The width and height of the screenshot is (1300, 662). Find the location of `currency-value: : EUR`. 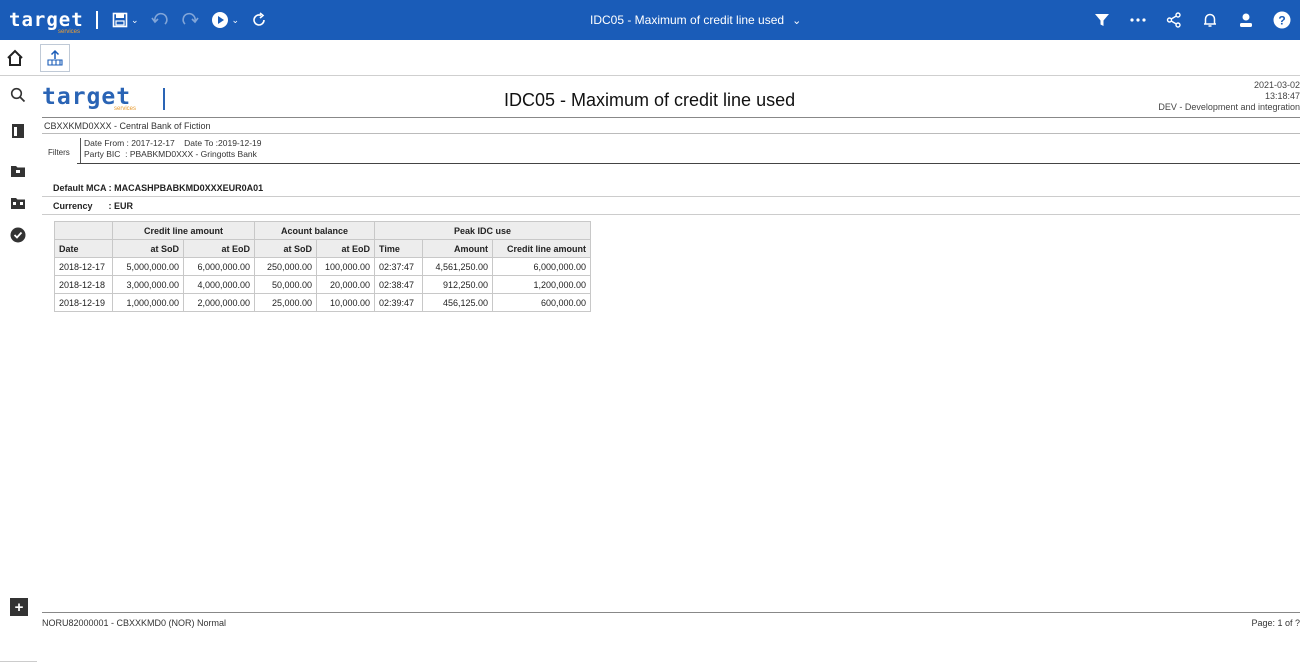

currency-value: : EUR is located at coordinates (121, 206).